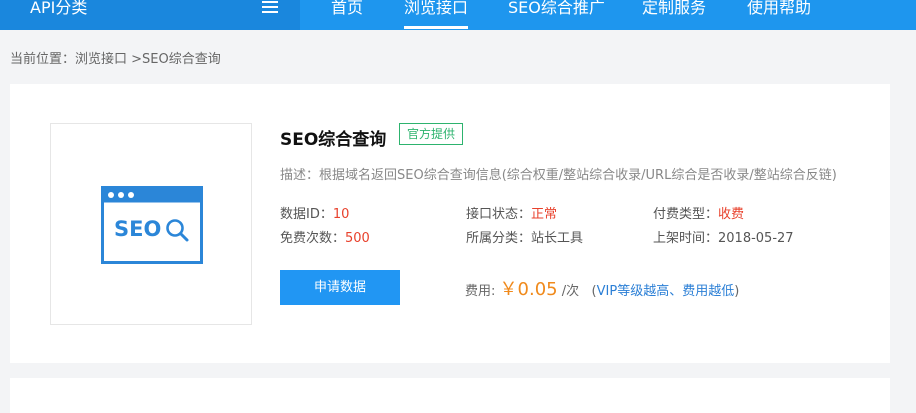  I want to click on nav-seo-promotion: SEO综合推广, so click(556, 9).